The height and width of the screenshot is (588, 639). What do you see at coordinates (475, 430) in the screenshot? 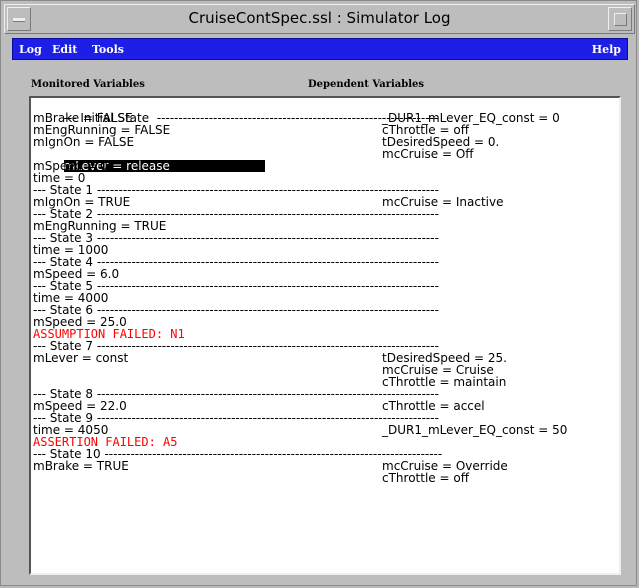
I see `log-line: _DUR1_mLever_EQ_const = 50` at bounding box center [475, 430].